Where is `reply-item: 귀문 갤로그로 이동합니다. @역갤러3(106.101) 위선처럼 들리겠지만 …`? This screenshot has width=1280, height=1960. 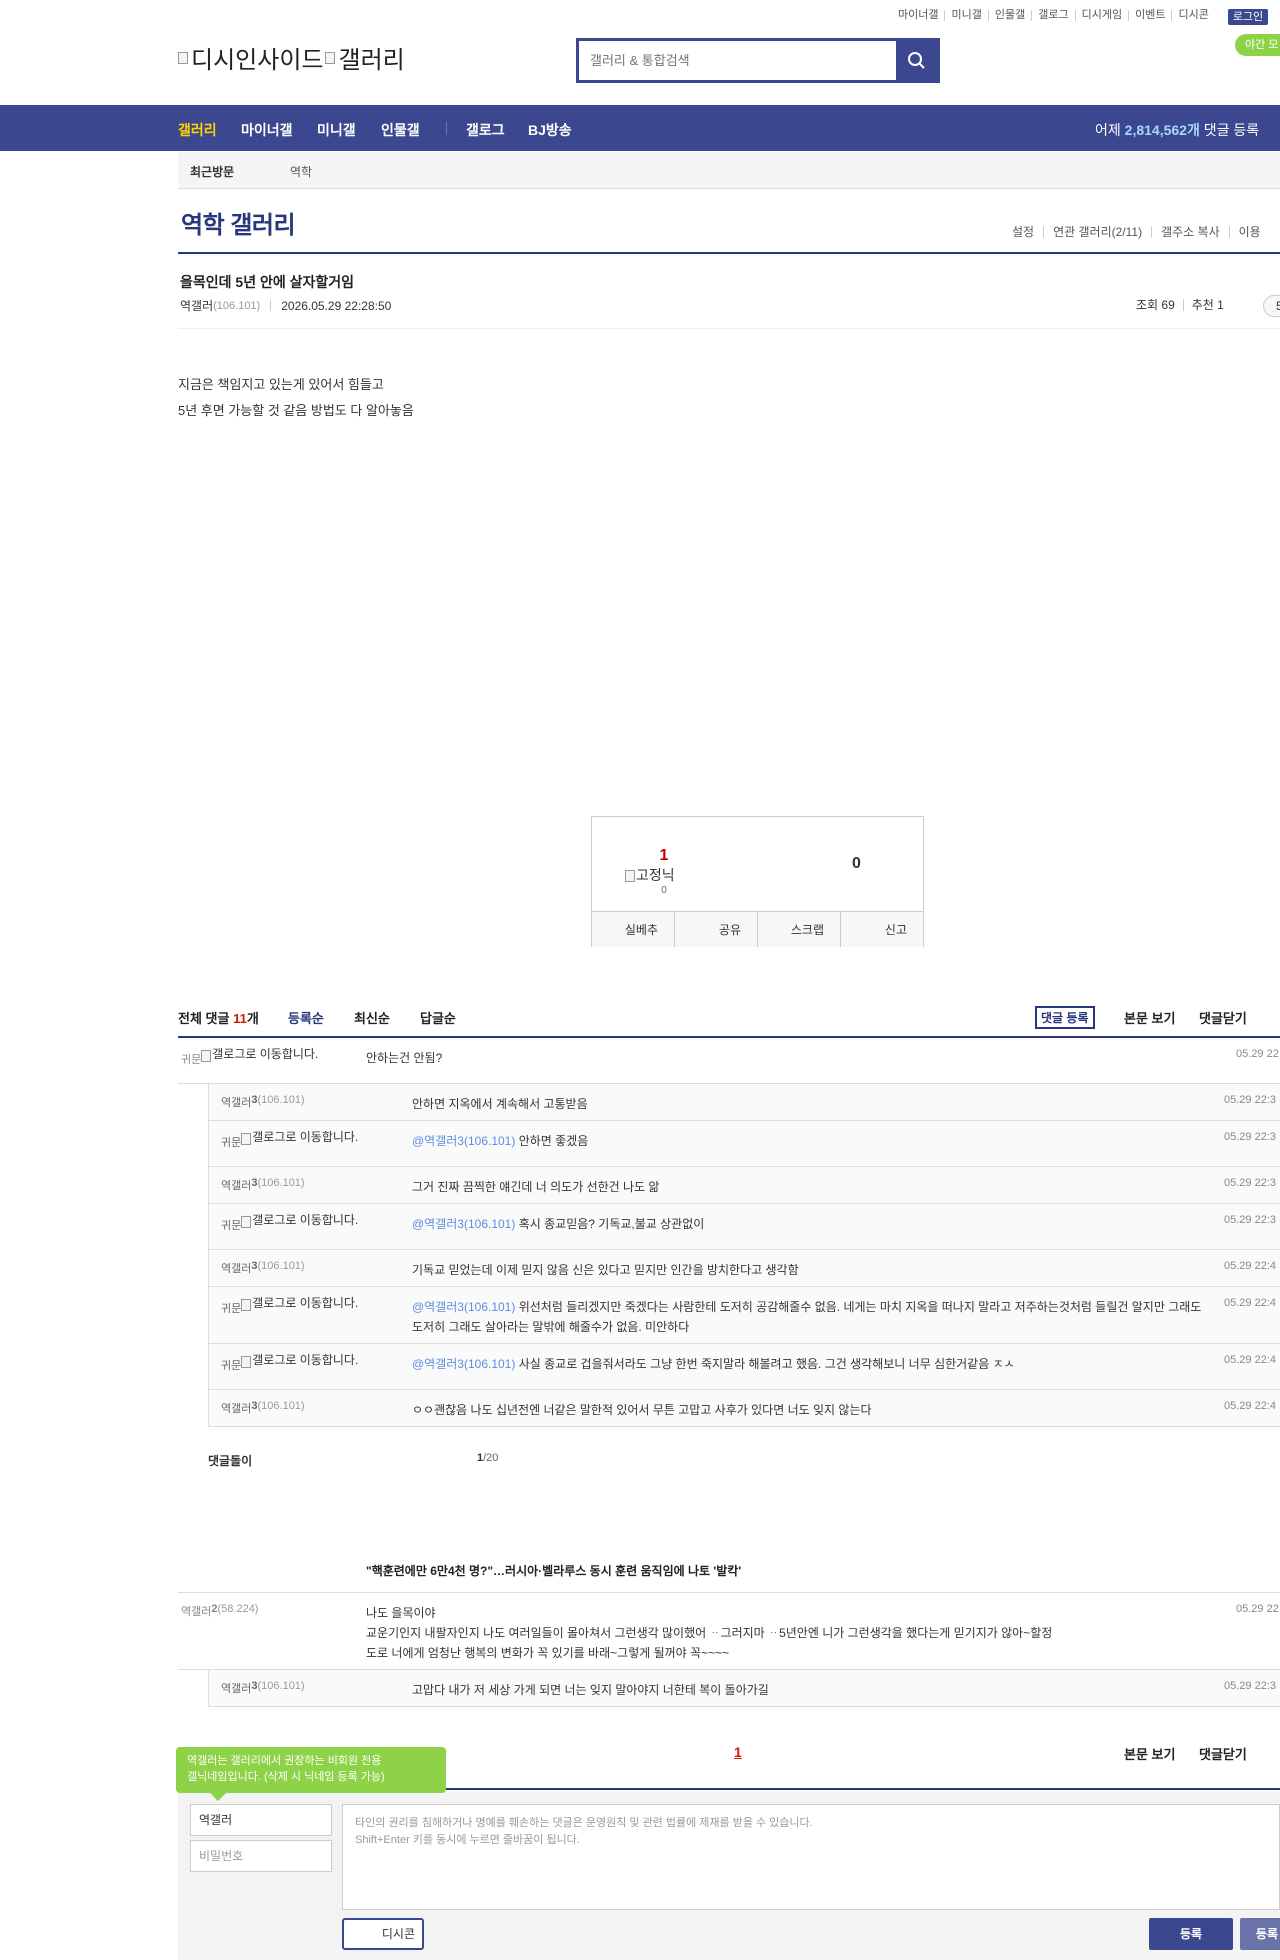
reply-item: 귀문 갤로그로 이동합니다. @역갤러3(106.101) 위선처럼 들리겠지만 … is located at coordinates (744, 1315).